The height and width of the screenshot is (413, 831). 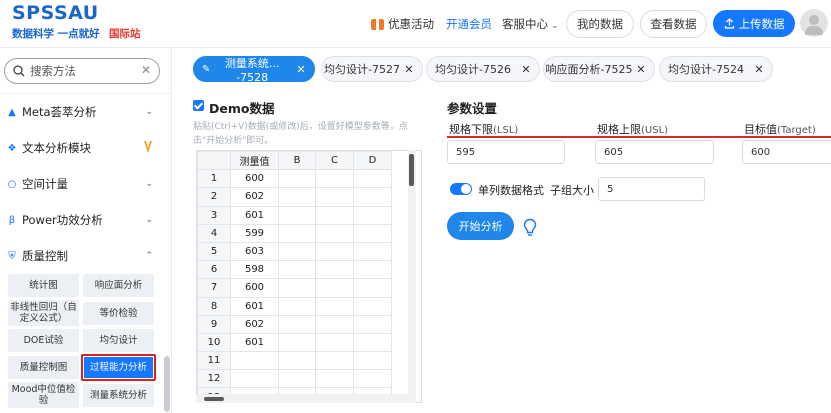 What do you see at coordinates (651, 189) in the screenshot?
I see `group-size-input: 5` at bounding box center [651, 189].